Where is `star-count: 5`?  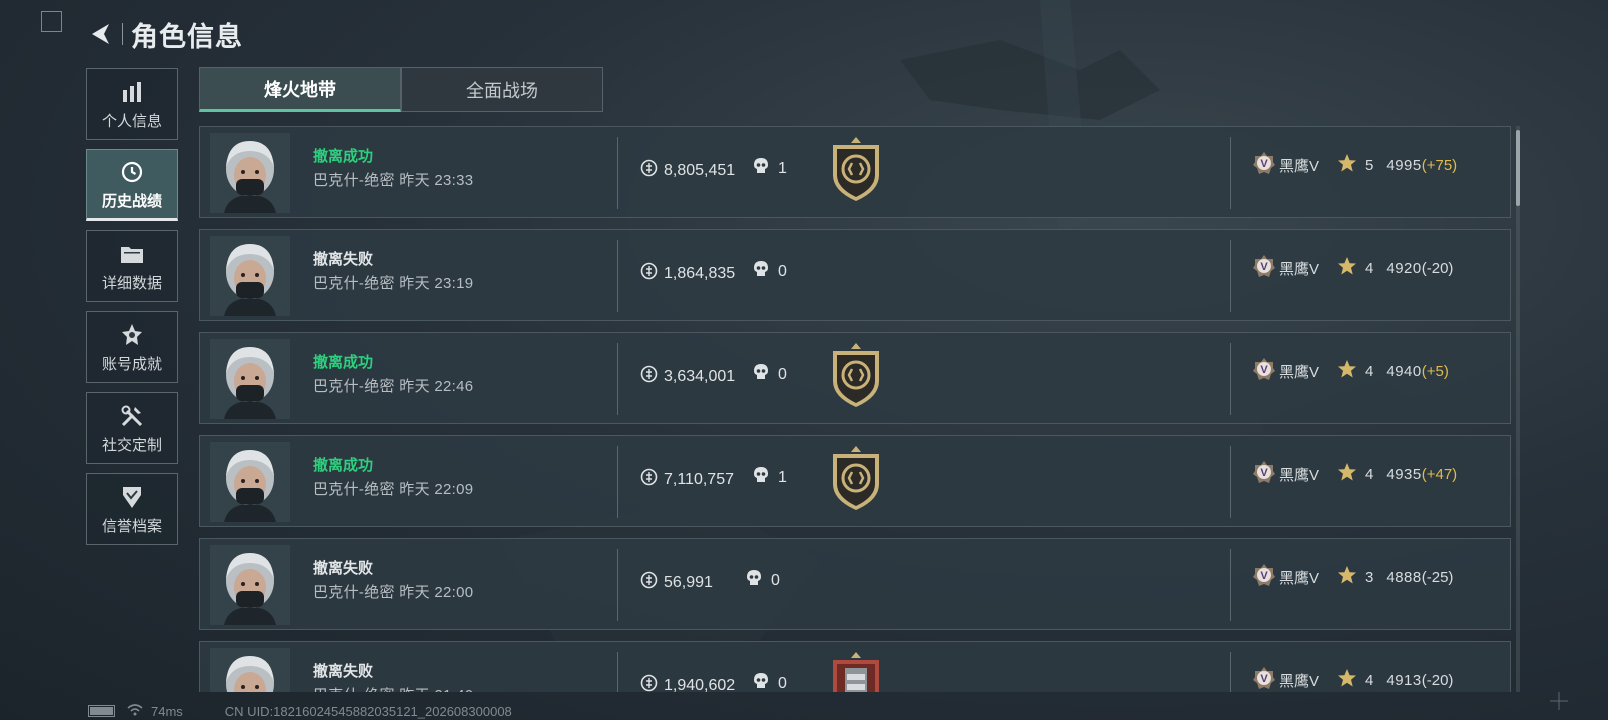 star-count: 5 is located at coordinates (1369, 165).